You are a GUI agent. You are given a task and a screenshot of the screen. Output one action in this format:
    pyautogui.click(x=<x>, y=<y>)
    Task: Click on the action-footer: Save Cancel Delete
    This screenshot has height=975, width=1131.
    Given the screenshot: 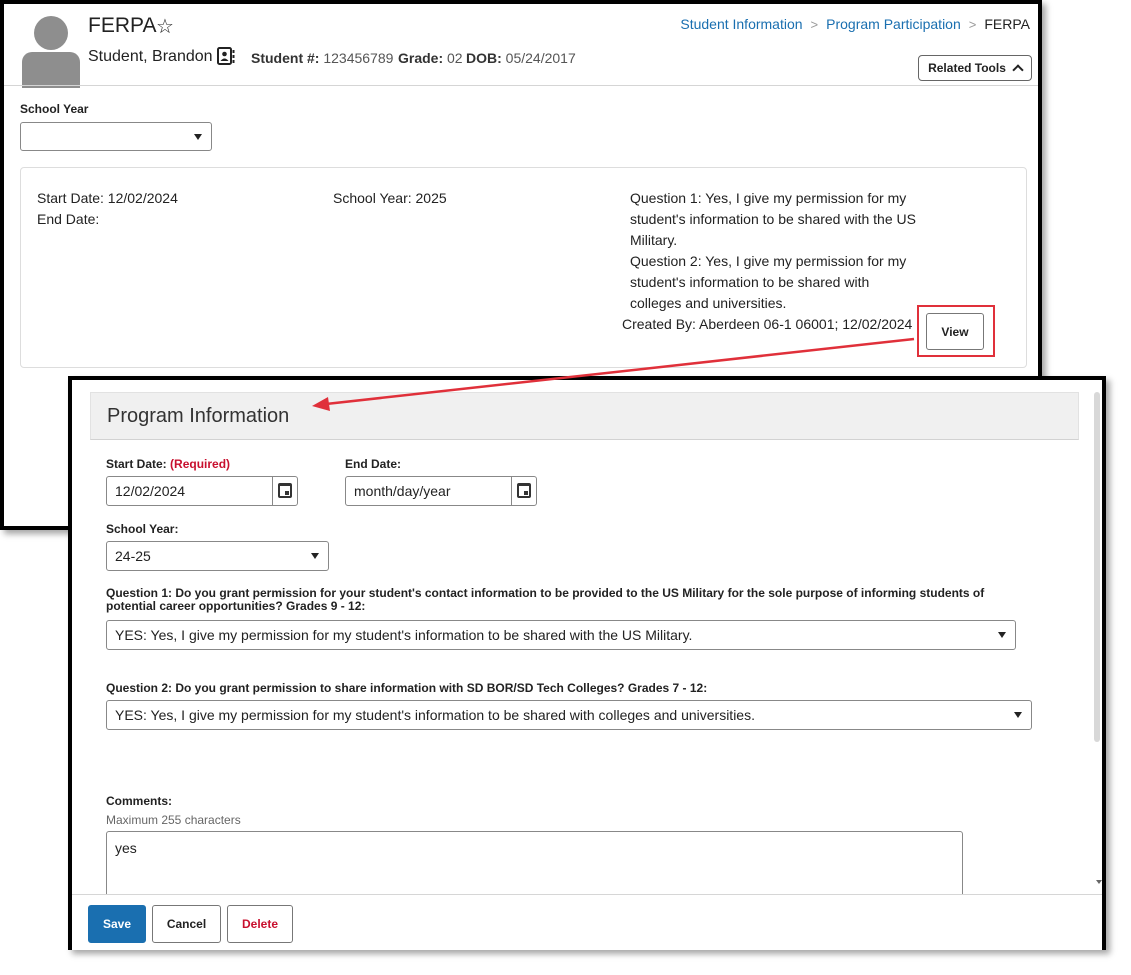 What is the action you would take?
    pyautogui.click(x=587, y=922)
    